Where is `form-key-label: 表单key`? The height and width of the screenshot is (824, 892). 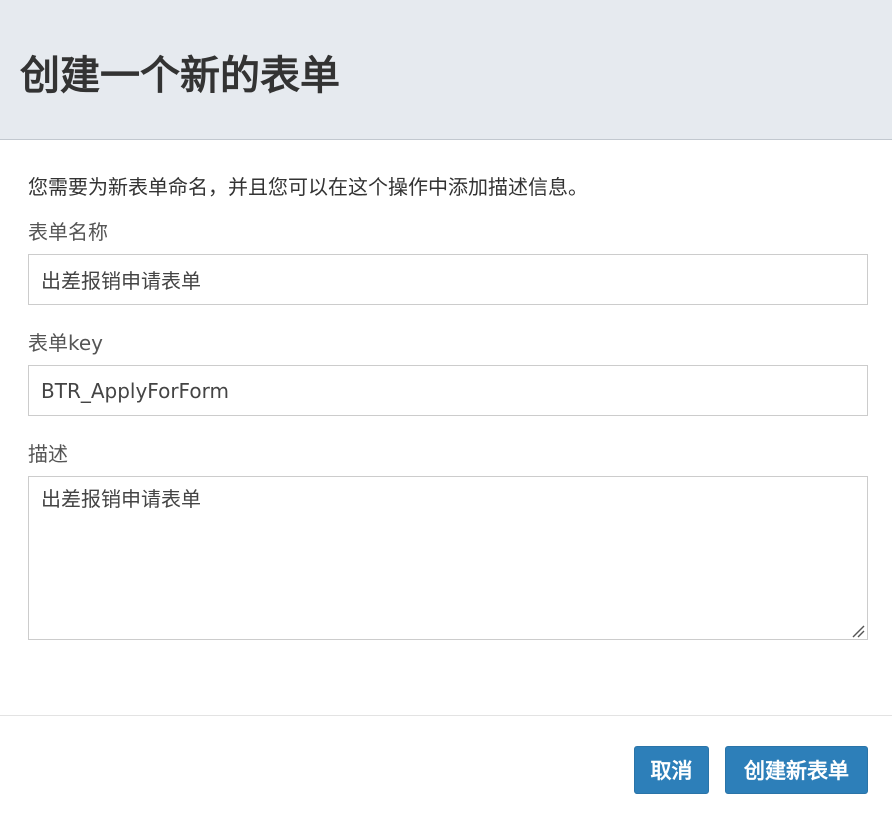
form-key-label: 表单key is located at coordinates (66, 343).